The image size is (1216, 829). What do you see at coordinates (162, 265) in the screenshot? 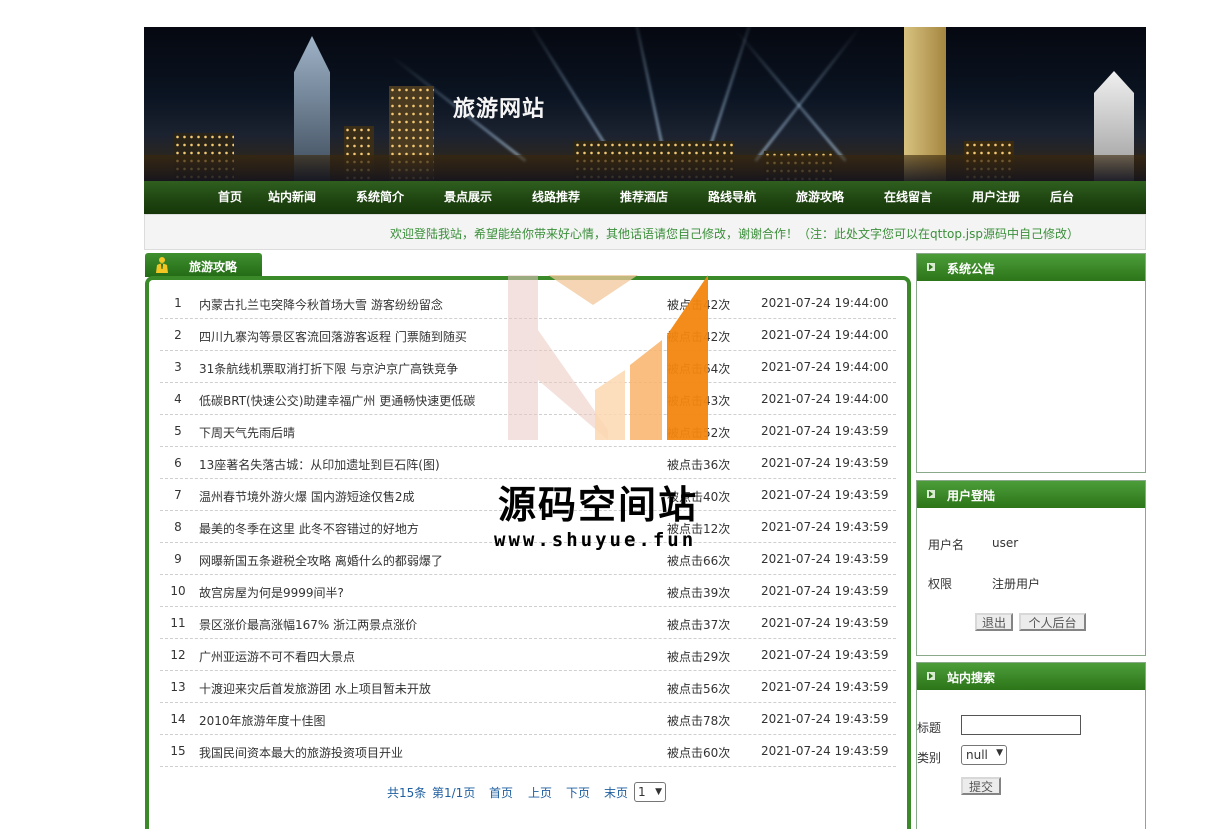
I see `user-icon` at bounding box center [162, 265].